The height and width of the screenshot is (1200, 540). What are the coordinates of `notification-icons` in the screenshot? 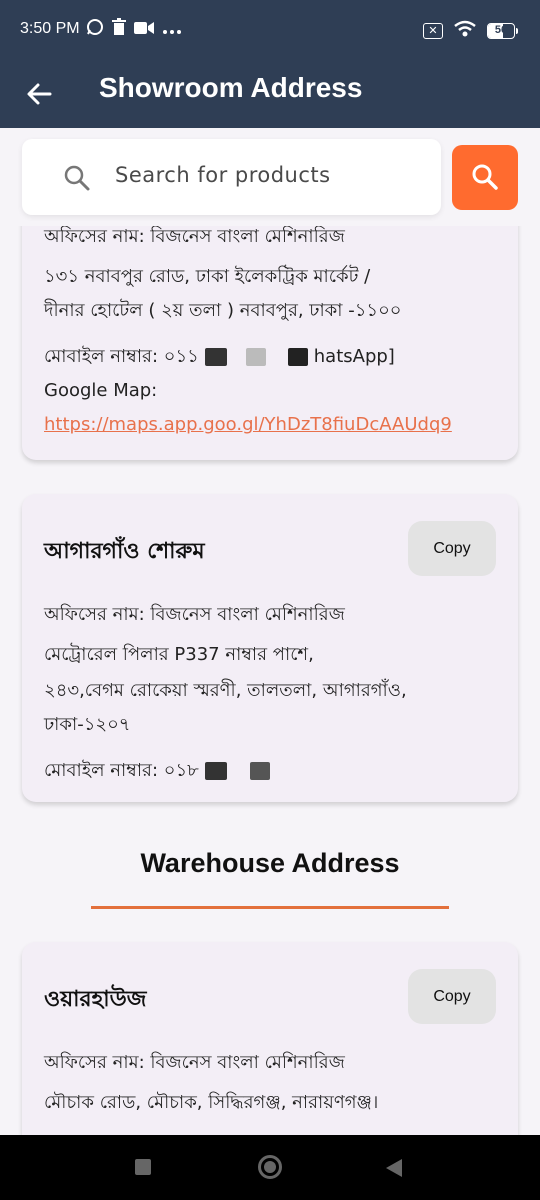 It's located at (134, 29).